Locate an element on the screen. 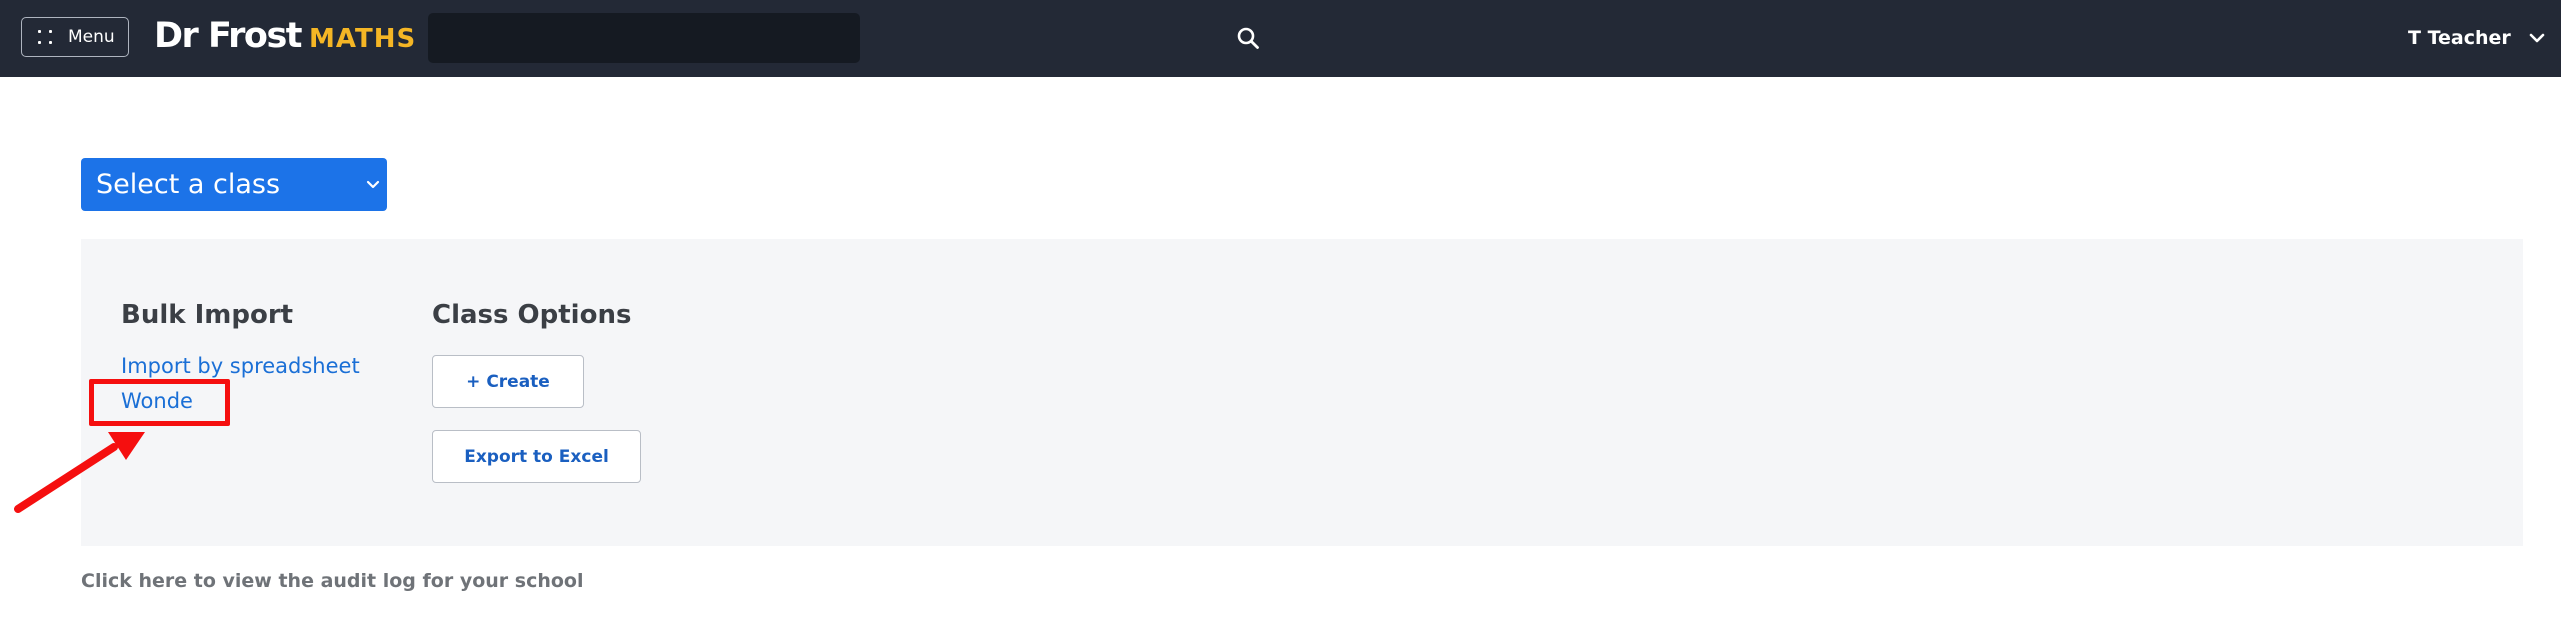 The width and height of the screenshot is (2561, 637). class-select-dropdown: Select a class is located at coordinates (234, 184).